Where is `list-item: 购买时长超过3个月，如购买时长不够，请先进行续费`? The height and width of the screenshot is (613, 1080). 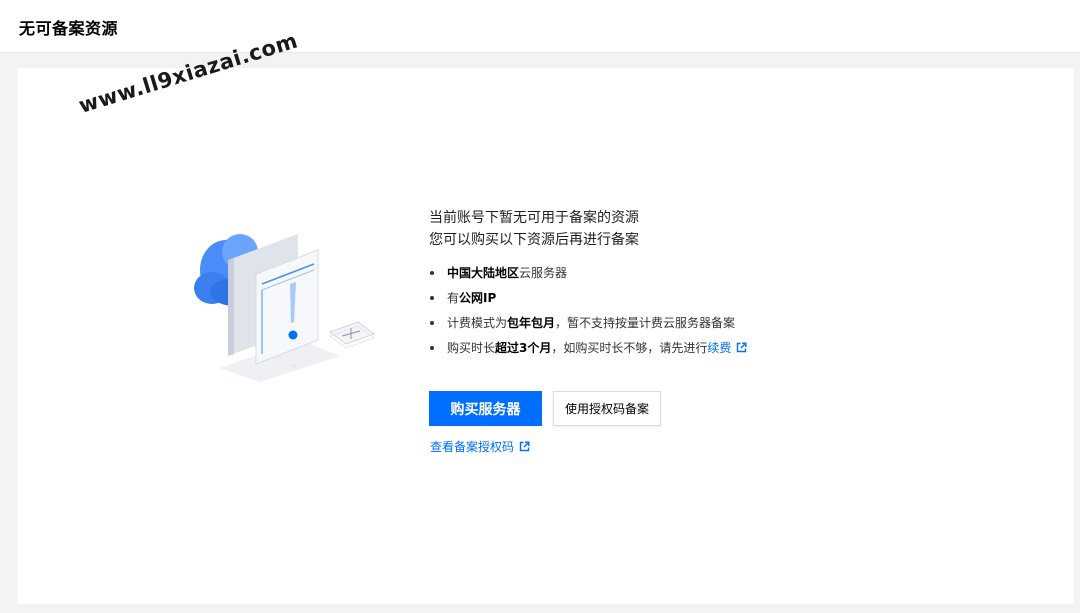
list-item: 购买时长超过3个月，如购买时长不够，请先进行续费 is located at coordinates (588, 351).